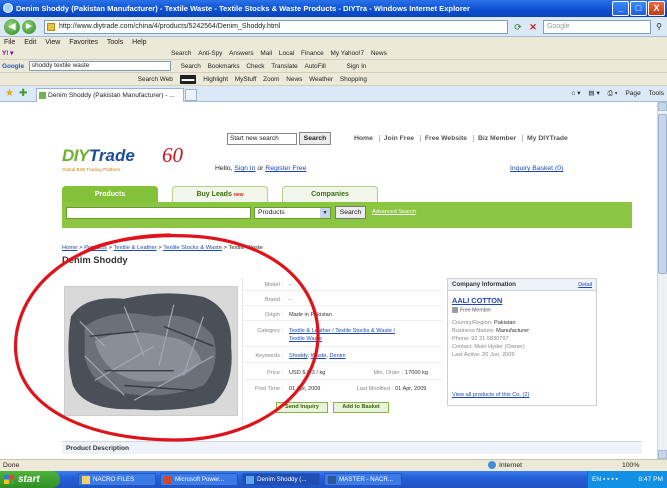  What do you see at coordinates (134, 248) in the screenshot?
I see `crumb-textile-leather: Textile & Leather` at bounding box center [134, 248].